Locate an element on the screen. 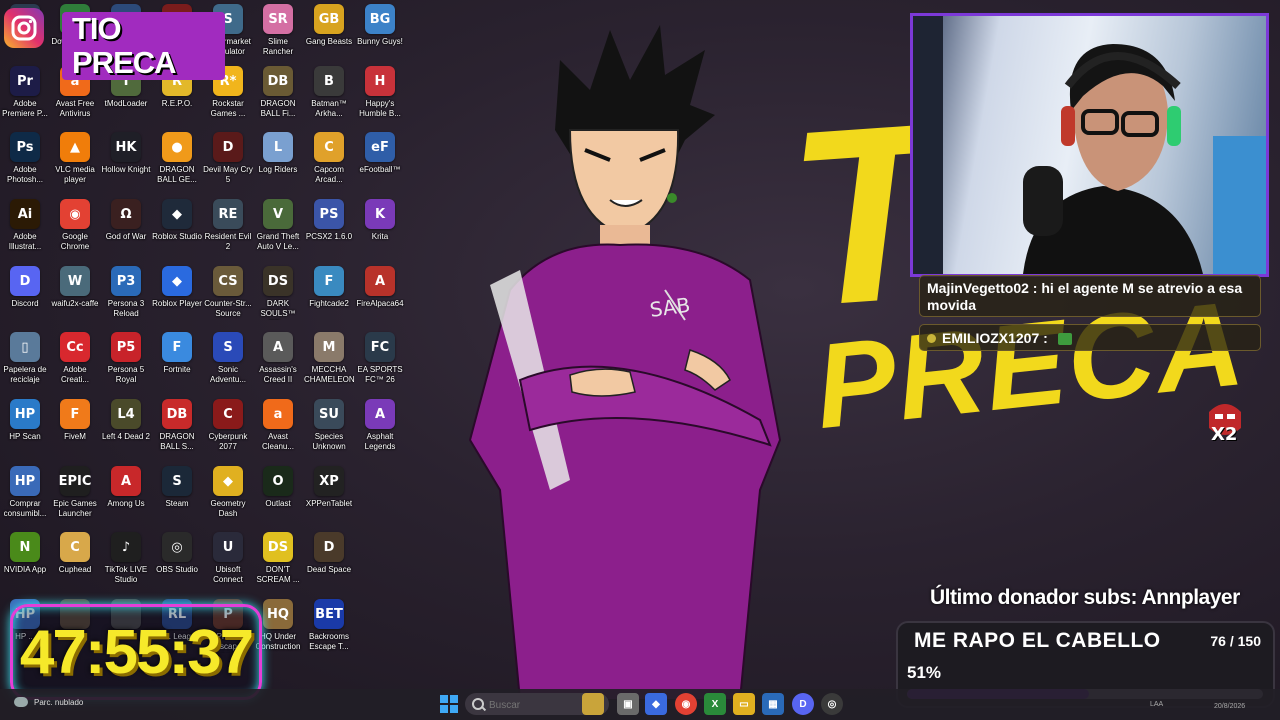 The width and height of the screenshot is (1280, 720). shortcut-label: TikTok LIVE Studio is located at coordinates (126, 574).